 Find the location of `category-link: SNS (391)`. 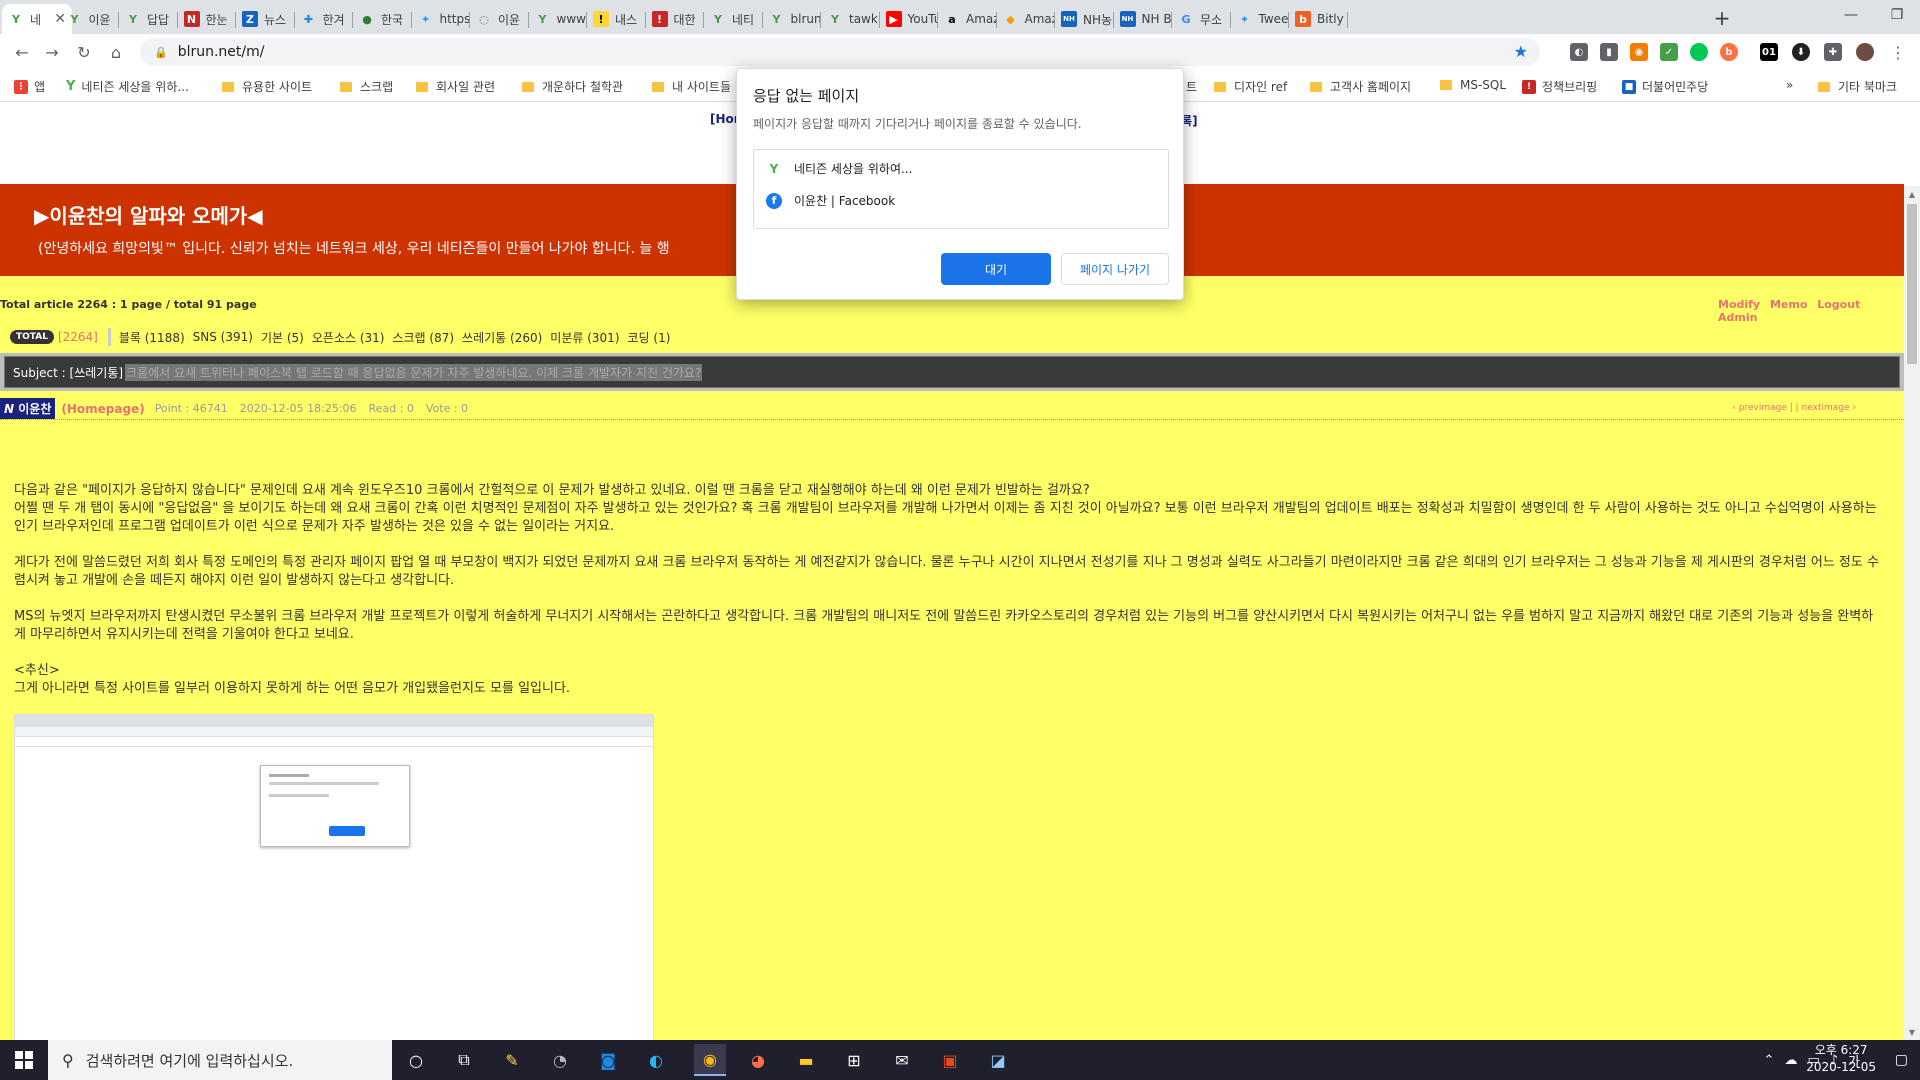

category-link: SNS (391) is located at coordinates (223, 337).